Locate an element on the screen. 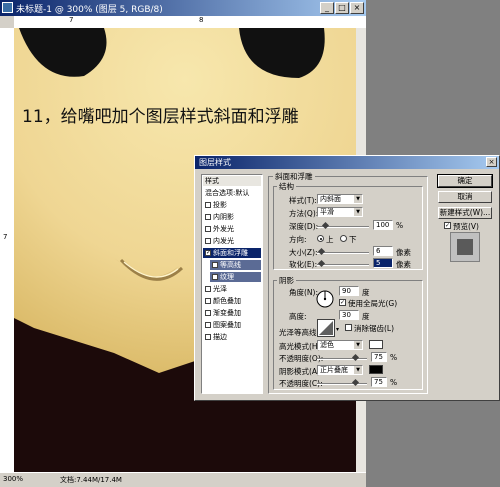 Image resolution: width=500 pixels, height=487 pixels. highlight-mode-value: 滤色 is located at coordinates (327, 345).